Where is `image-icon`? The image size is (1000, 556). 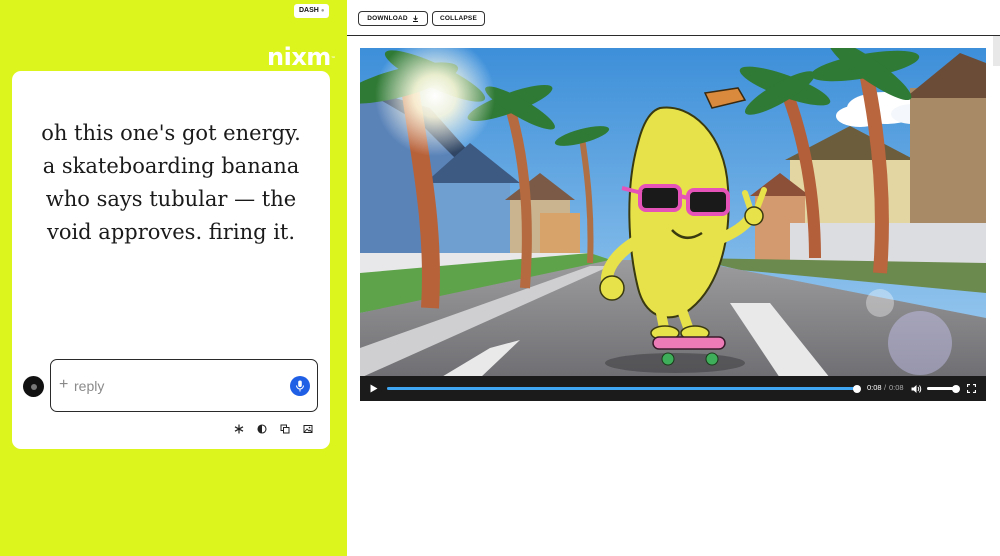
image-icon is located at coordinates (308, 429).